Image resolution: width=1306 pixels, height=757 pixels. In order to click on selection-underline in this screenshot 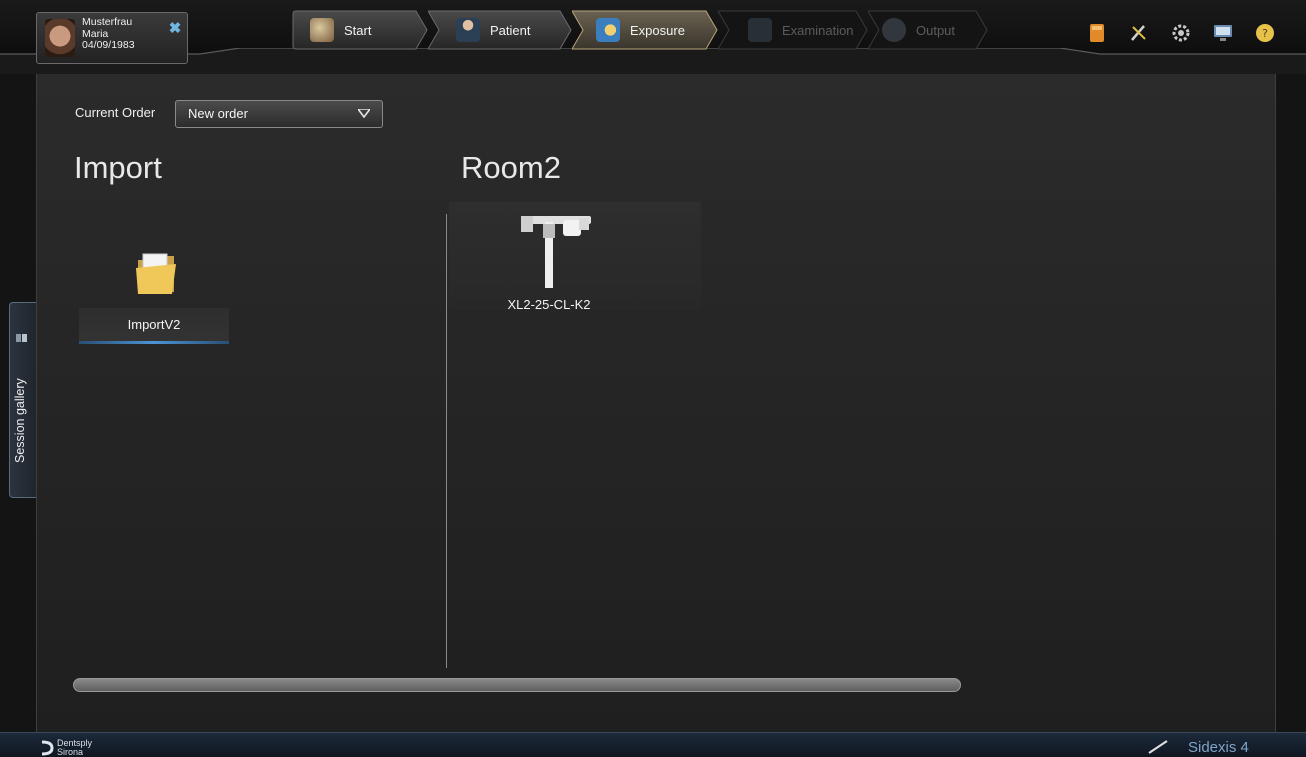, I will do `click(154, 342)`.